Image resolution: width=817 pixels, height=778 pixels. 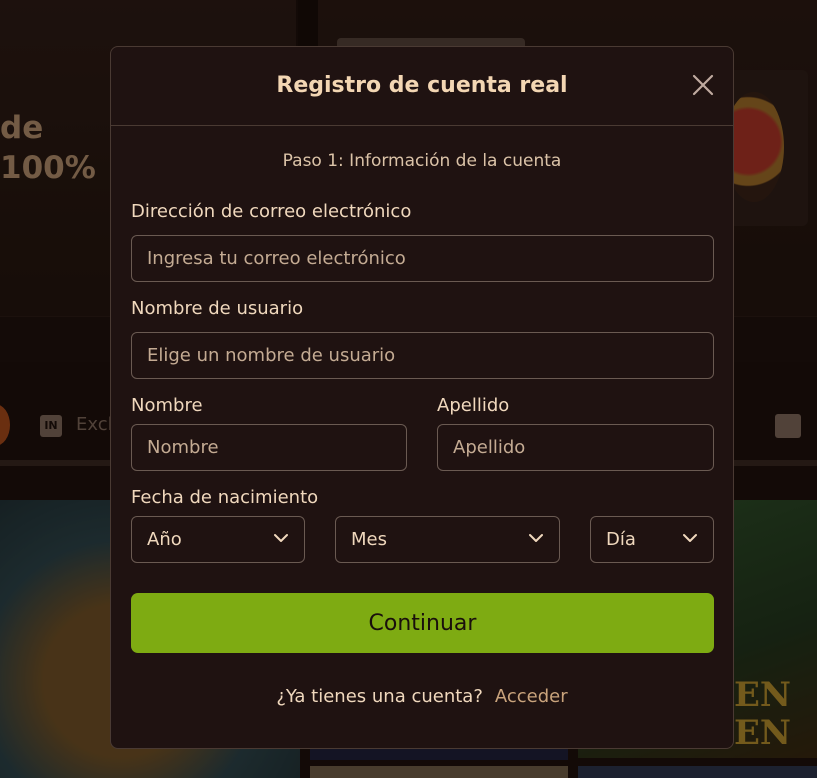 I want to click on modal-title: Registro de cuenta real, so click(x=422, y=85).